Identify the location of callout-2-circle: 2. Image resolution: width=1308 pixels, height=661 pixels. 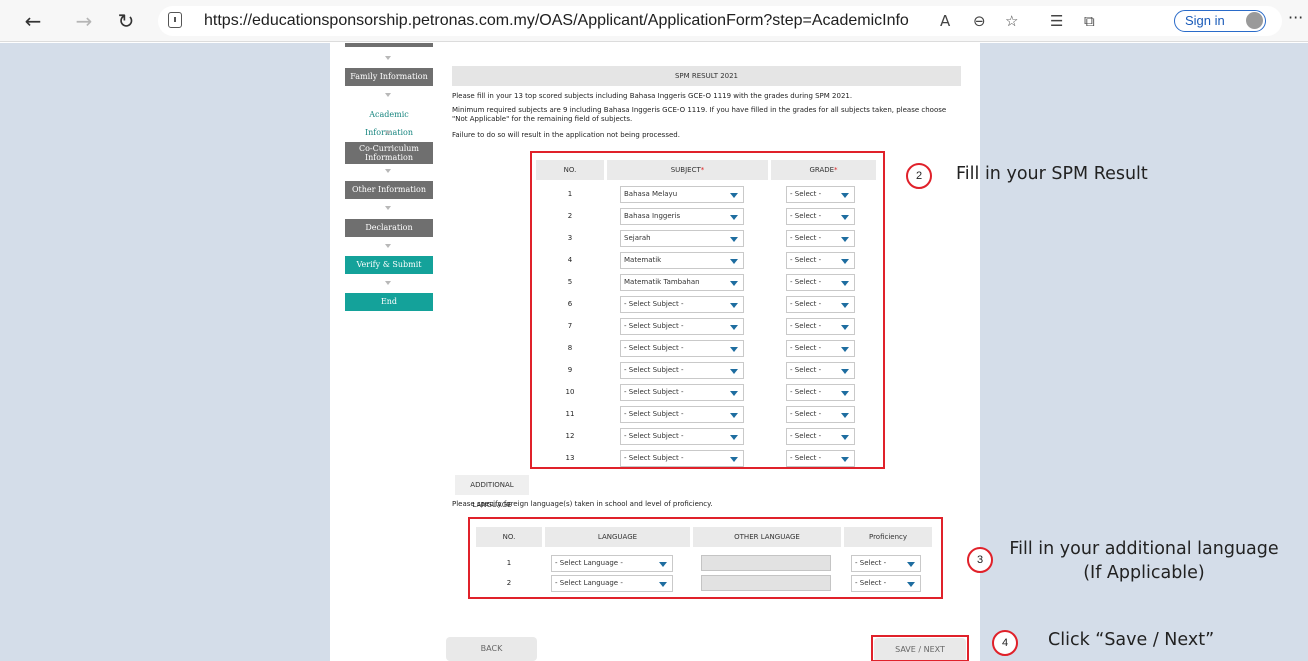
(919, 176).